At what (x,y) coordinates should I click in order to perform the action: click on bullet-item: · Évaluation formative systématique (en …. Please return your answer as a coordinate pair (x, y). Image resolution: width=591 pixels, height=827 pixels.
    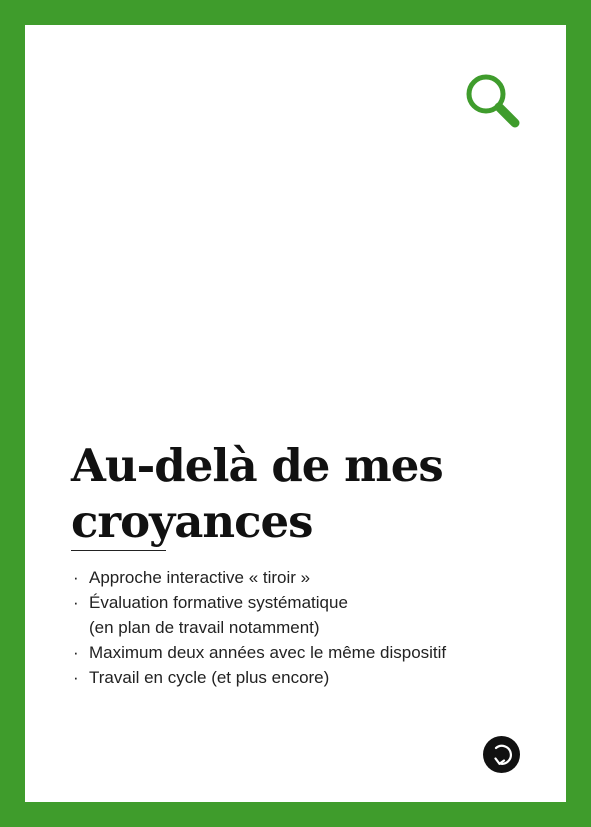
    Looking at the image, I should click on (258, 615).